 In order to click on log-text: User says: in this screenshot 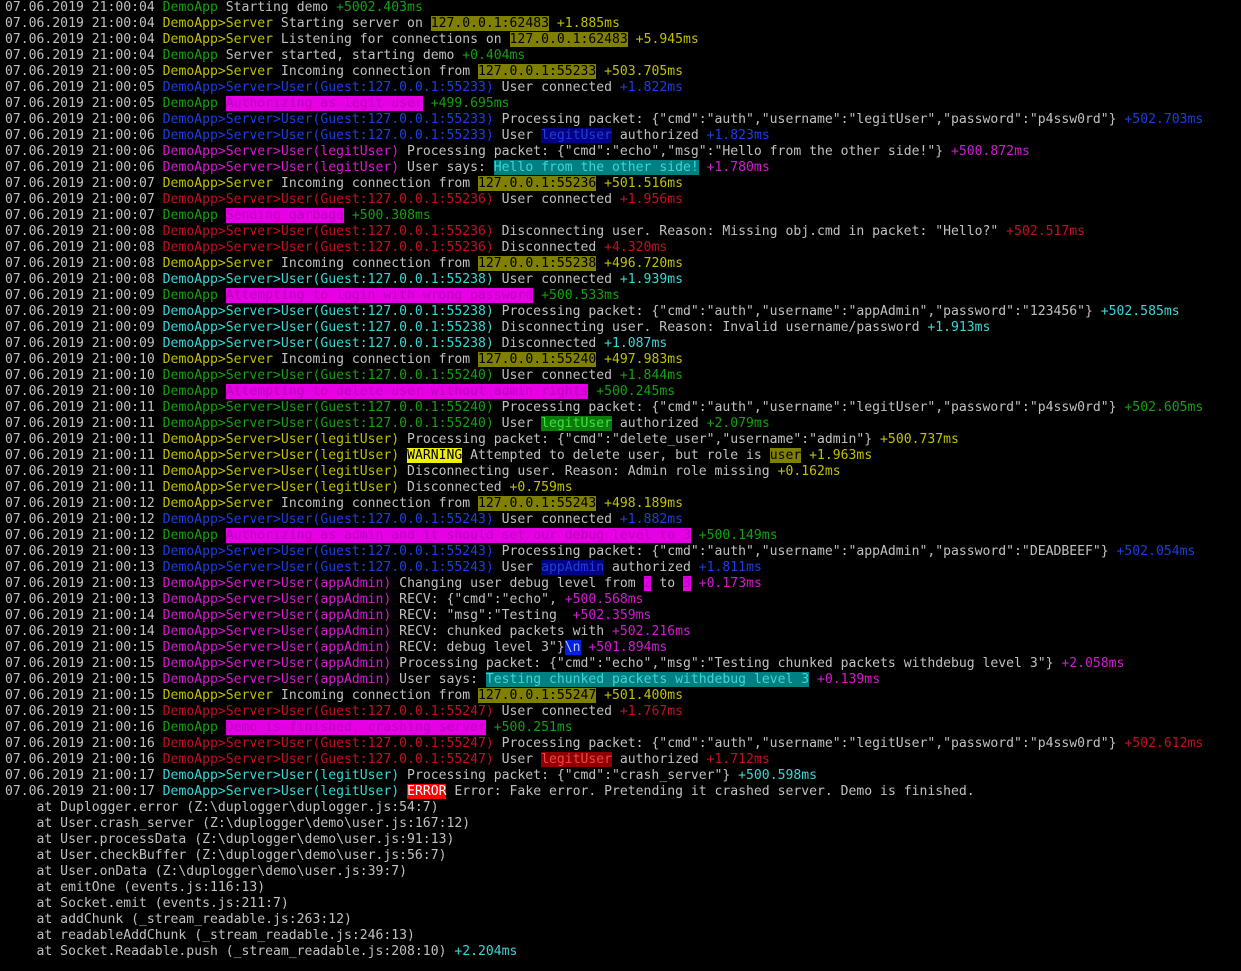, I will do `click(446, 167)`.